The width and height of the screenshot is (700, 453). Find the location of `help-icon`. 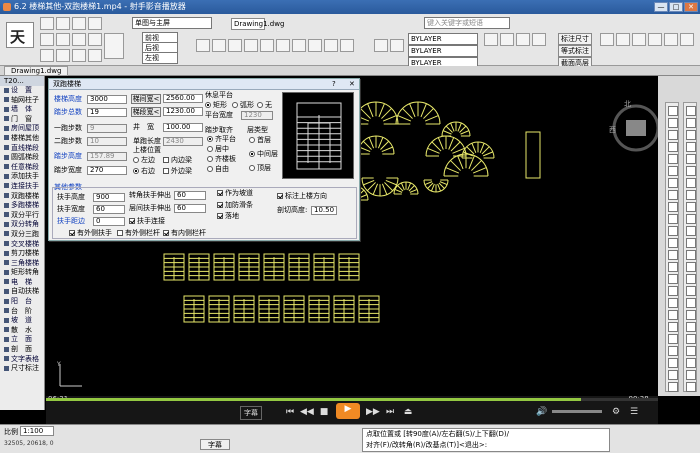

help-icon is located at coordinates (687, 39).